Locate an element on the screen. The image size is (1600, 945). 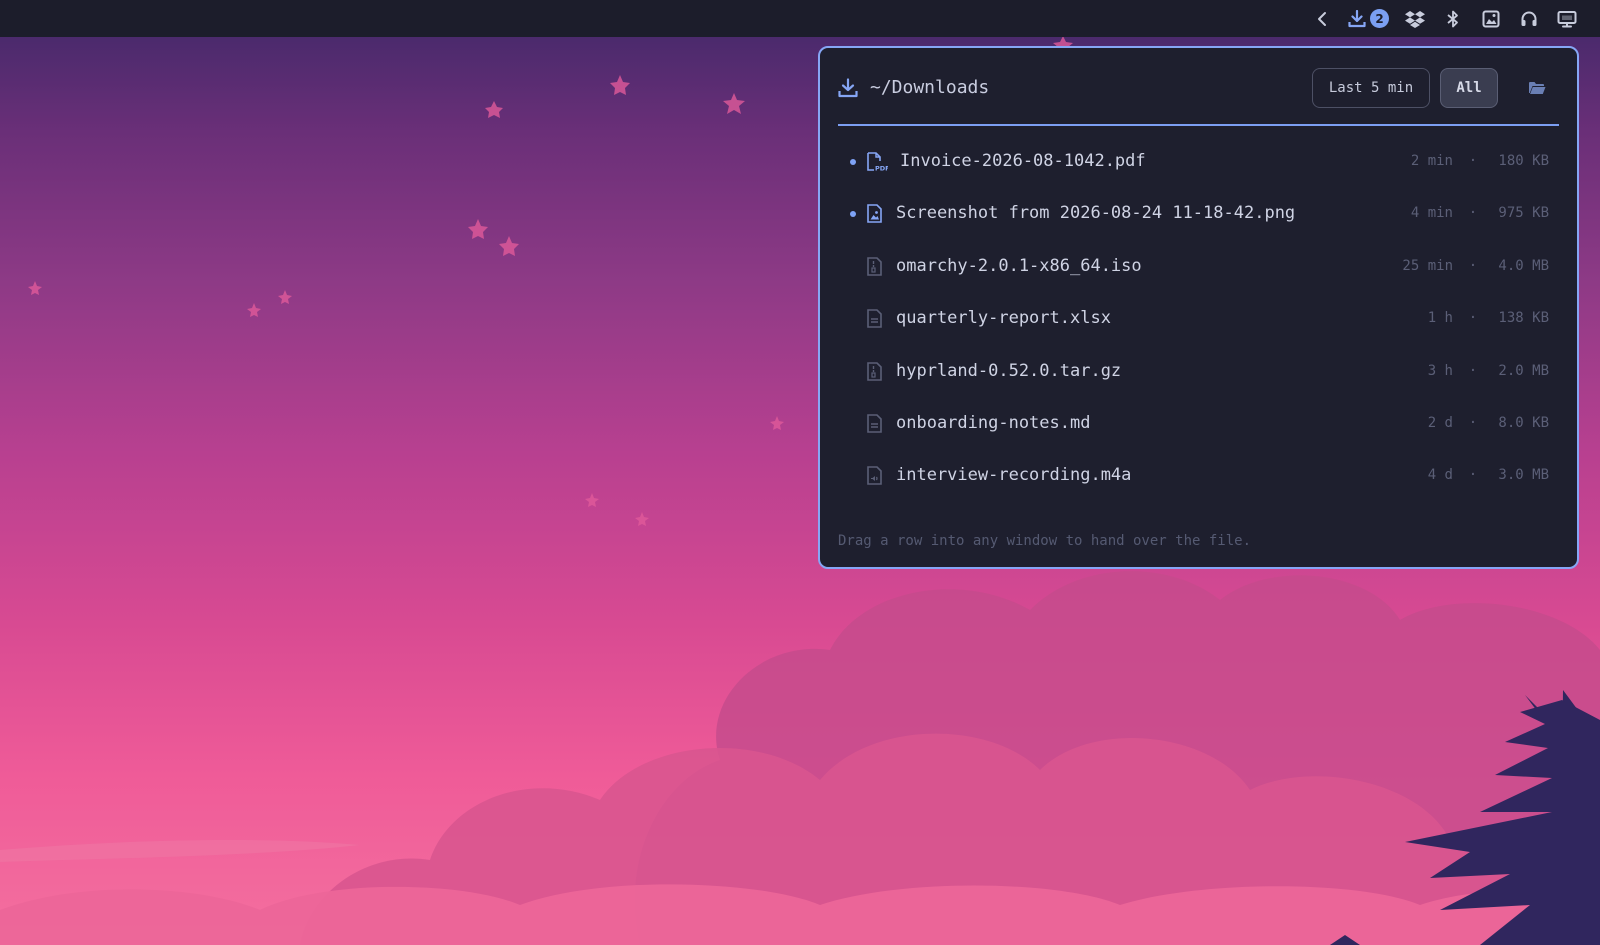
file-meta: 3 h · 2.0 MB is located at coordinates (1470, 371).